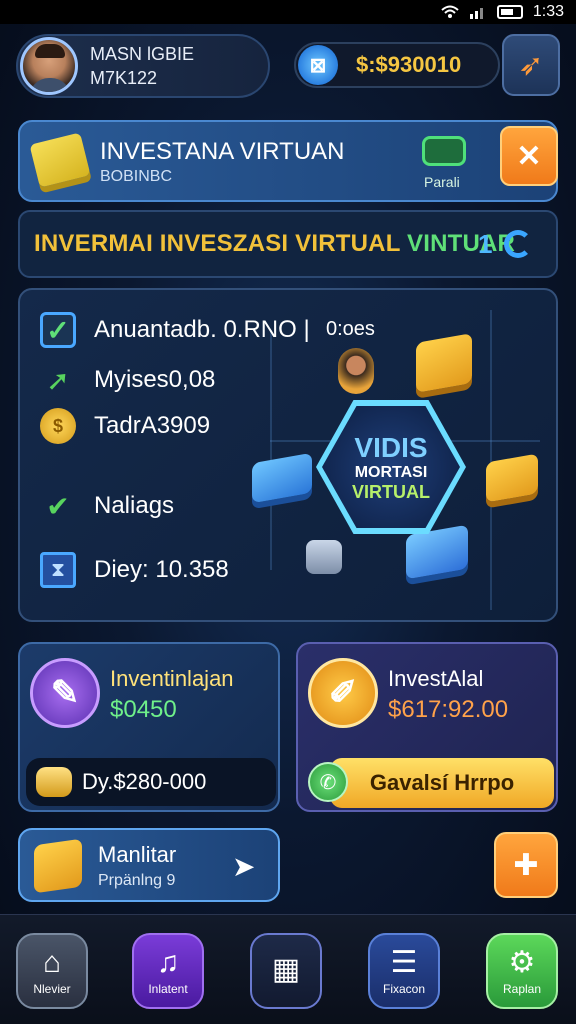 This screenshot has width=576, height=1024. I want to click on nav-settings: ⚙ Raplan, so click(522, 971).